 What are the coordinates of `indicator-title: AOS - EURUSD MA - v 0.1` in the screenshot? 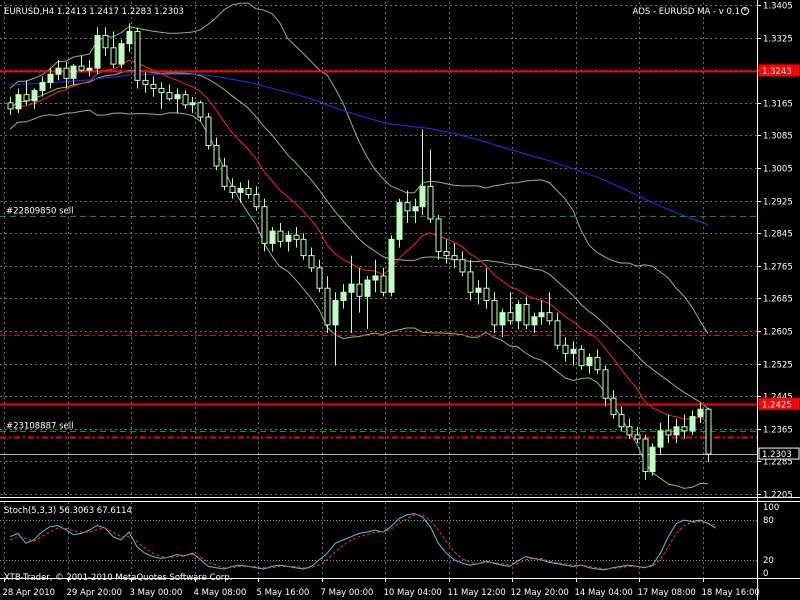 It's located at (686, 12).